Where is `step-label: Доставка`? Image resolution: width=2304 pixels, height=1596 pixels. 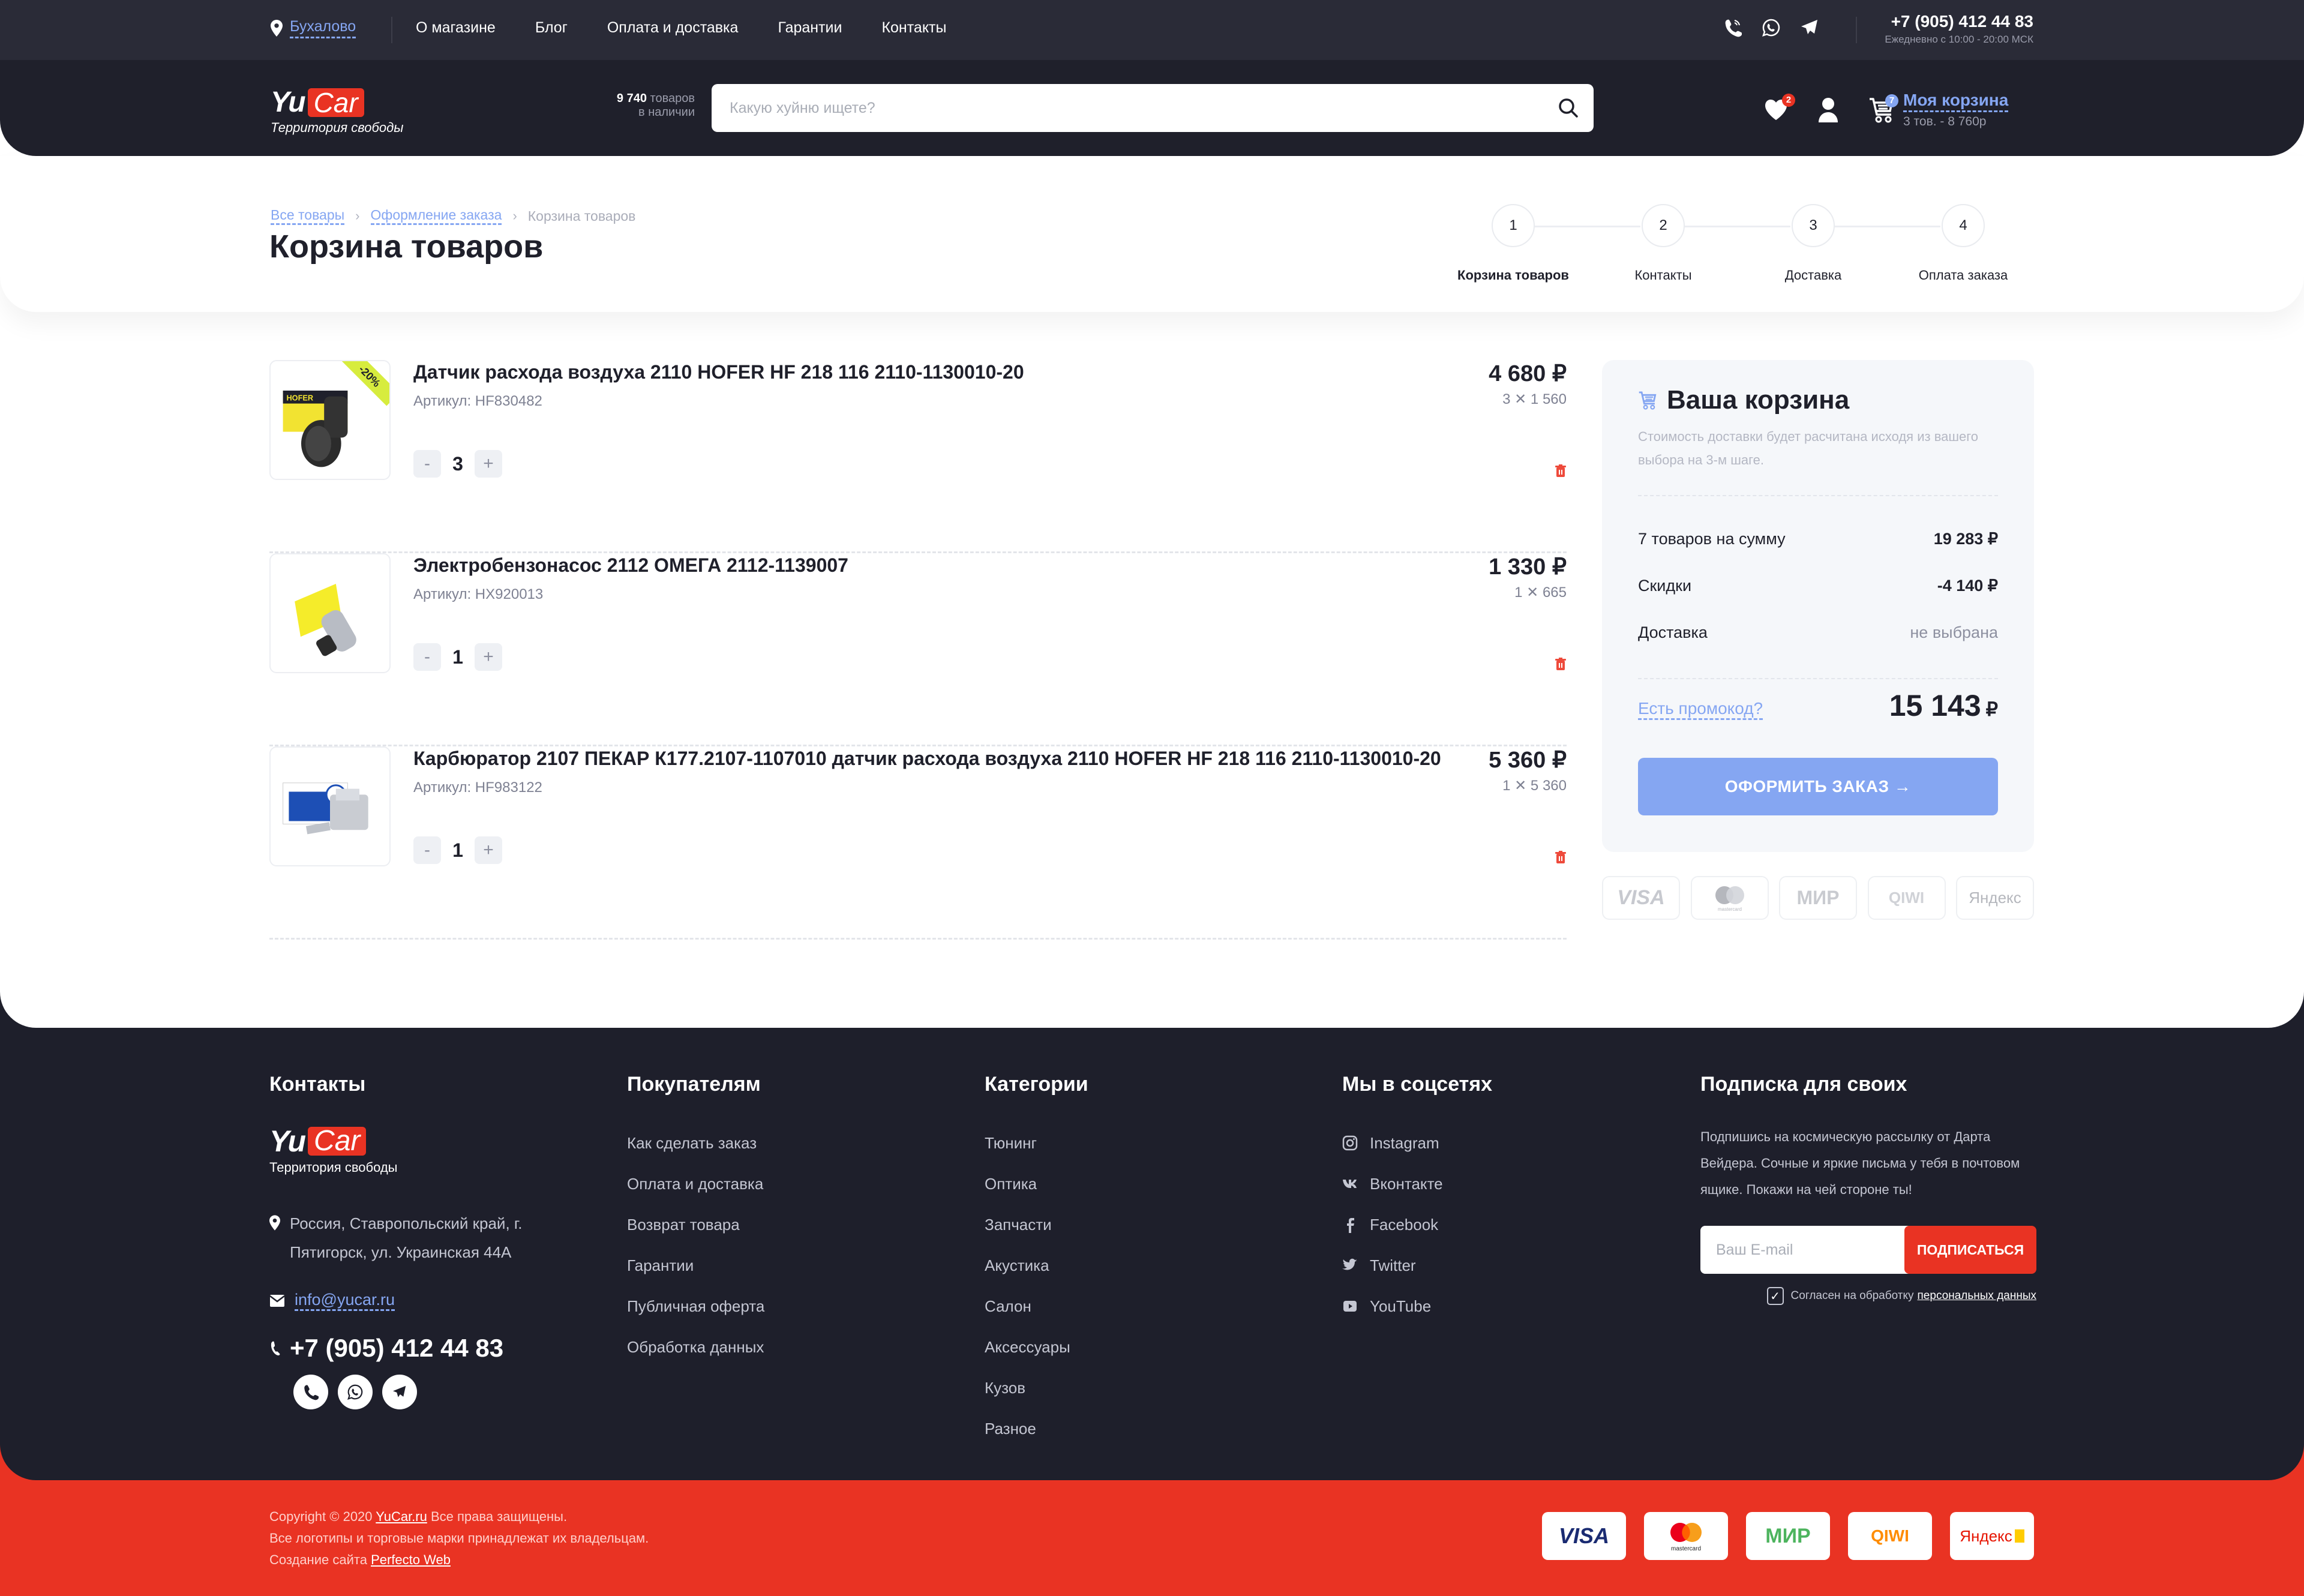
step-label: Доставка is located at coordinates (1813, 275).